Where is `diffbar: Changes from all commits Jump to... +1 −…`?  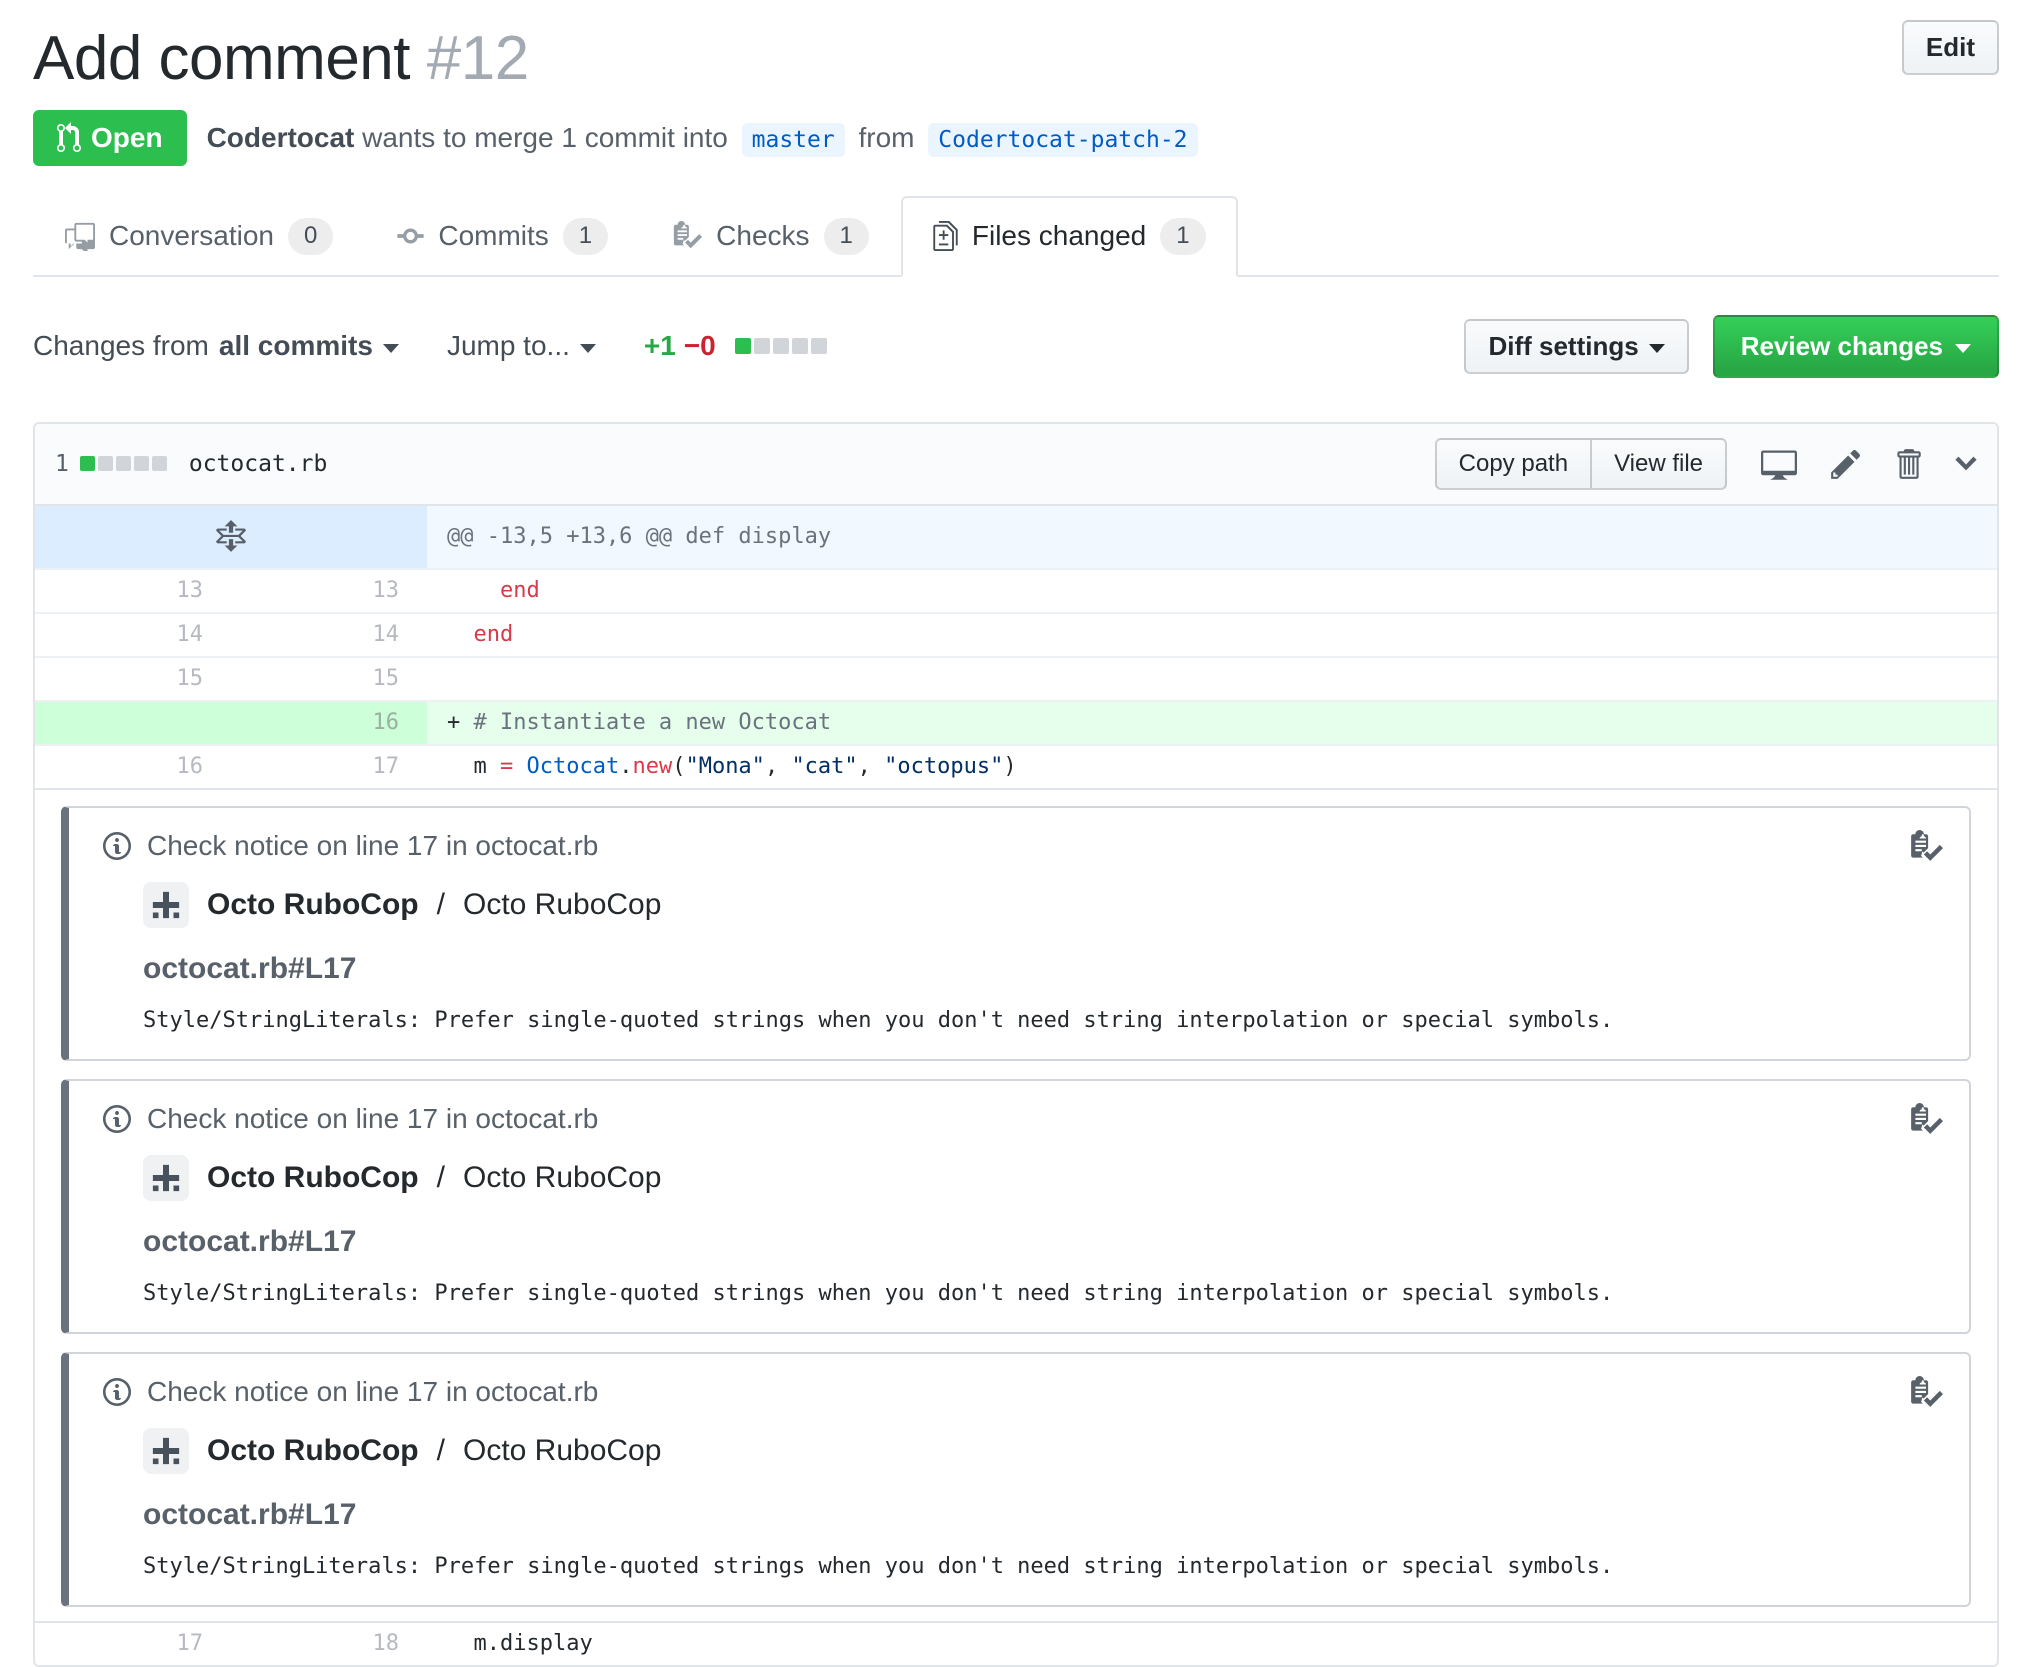 diffbar: Changes from all commits Jump to... +1 −… is located at coordinates (1016, 346).